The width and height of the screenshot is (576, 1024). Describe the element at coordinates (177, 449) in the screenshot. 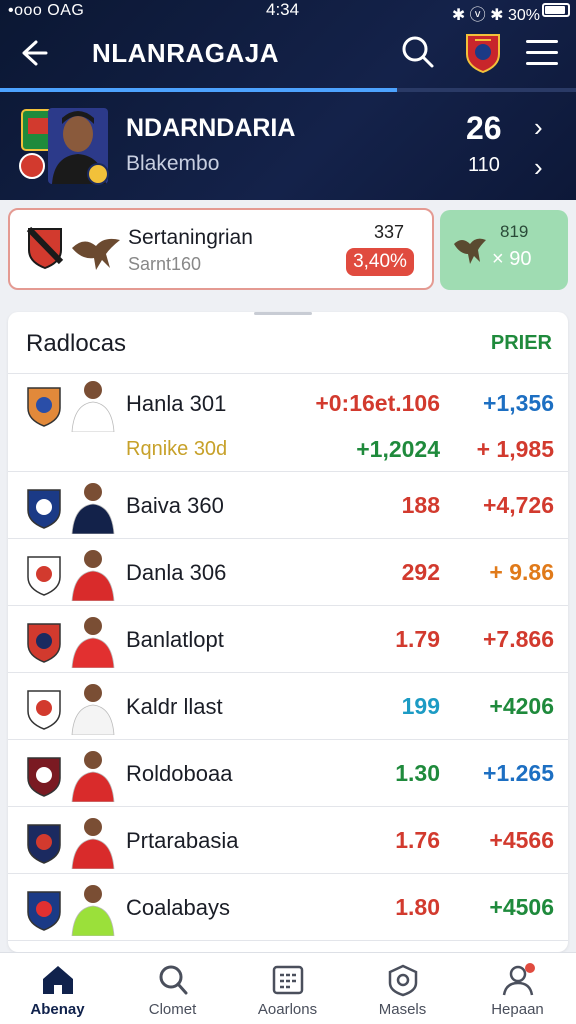

I see `player-subname: Rqnike 30d` at that location.